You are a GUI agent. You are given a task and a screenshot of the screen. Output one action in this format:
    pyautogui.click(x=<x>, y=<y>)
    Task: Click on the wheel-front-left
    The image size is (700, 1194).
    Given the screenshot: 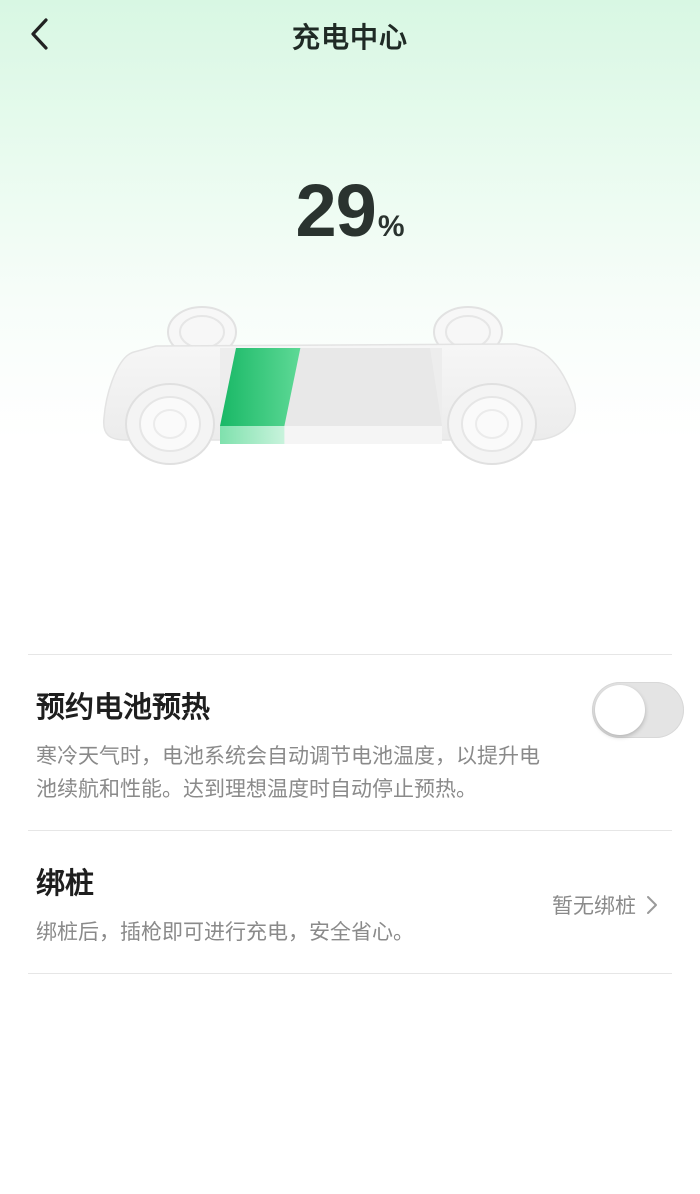 What is the action you would take?
    pyautogui.click(x=170, y=424)
    